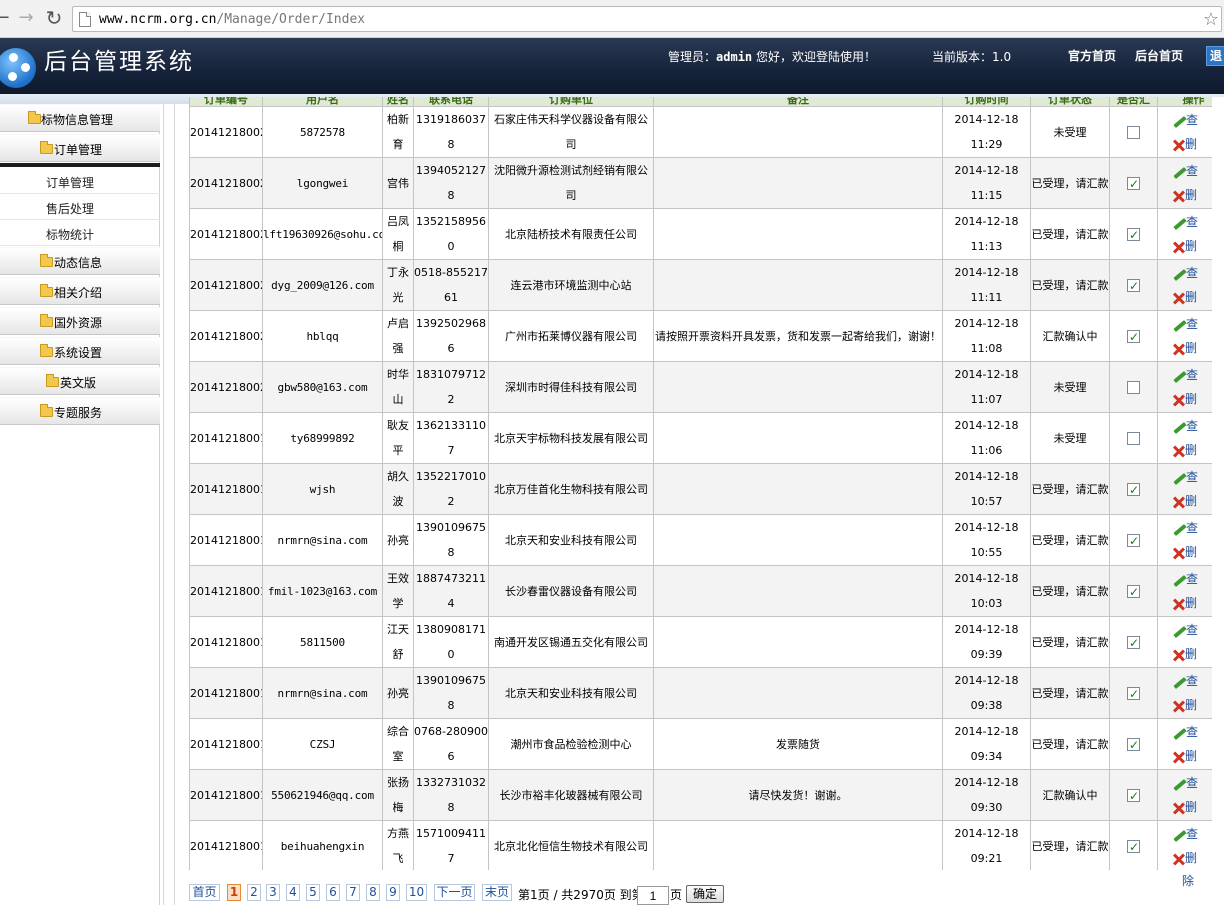 The height and width of the screenshot is (905, 1224). I want to click on customer-name-cell: 时华山, so click(398, 387).